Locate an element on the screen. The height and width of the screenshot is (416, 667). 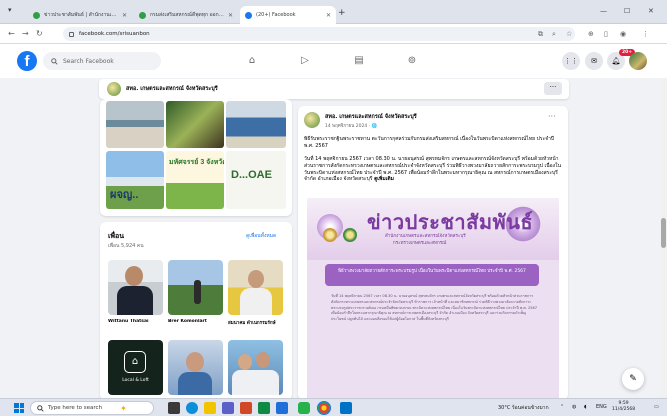
photo-caption: มหัศจรรย์ 3 จังหวัด is located at coordinates (196, 162).